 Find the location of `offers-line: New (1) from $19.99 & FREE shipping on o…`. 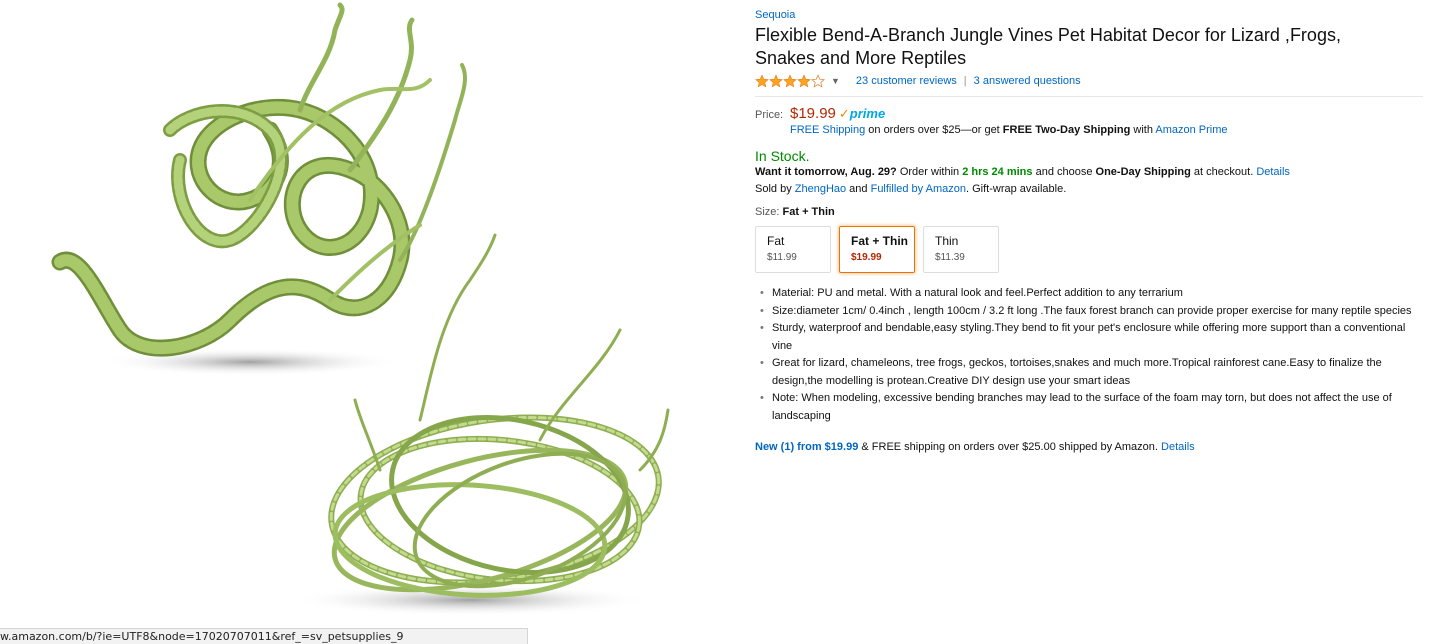

offers-line: New (1) from $19.99 & FREE shipping on o… is located at coordinates (1090, 447).